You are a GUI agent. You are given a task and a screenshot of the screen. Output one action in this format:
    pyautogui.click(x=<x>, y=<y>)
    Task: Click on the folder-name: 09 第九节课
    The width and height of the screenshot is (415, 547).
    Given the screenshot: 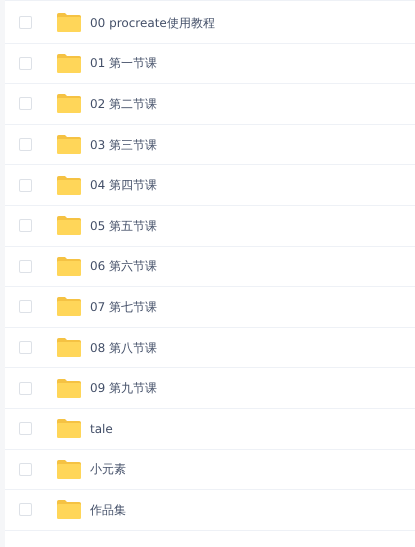 What is the action you would take?
    pyautogui.click(x=124, y=388)
    